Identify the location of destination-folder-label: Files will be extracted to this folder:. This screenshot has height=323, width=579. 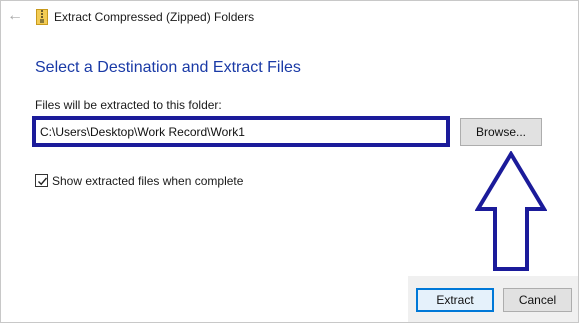
(128, 105).